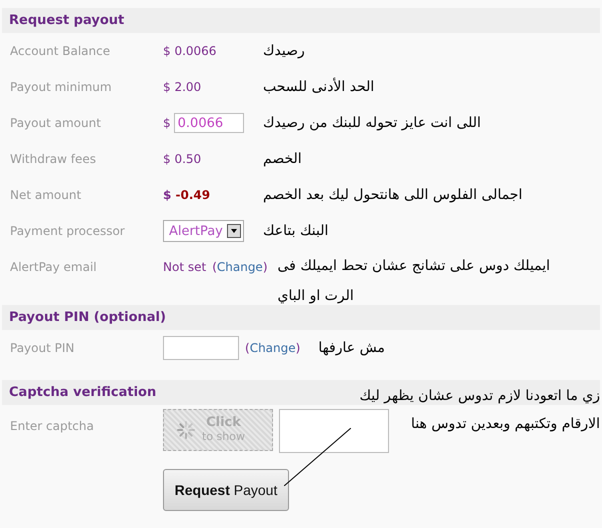  Describe the element at coordinates (42, 348) in the screenshot. I see `field-label: Payout PIN` at that location.